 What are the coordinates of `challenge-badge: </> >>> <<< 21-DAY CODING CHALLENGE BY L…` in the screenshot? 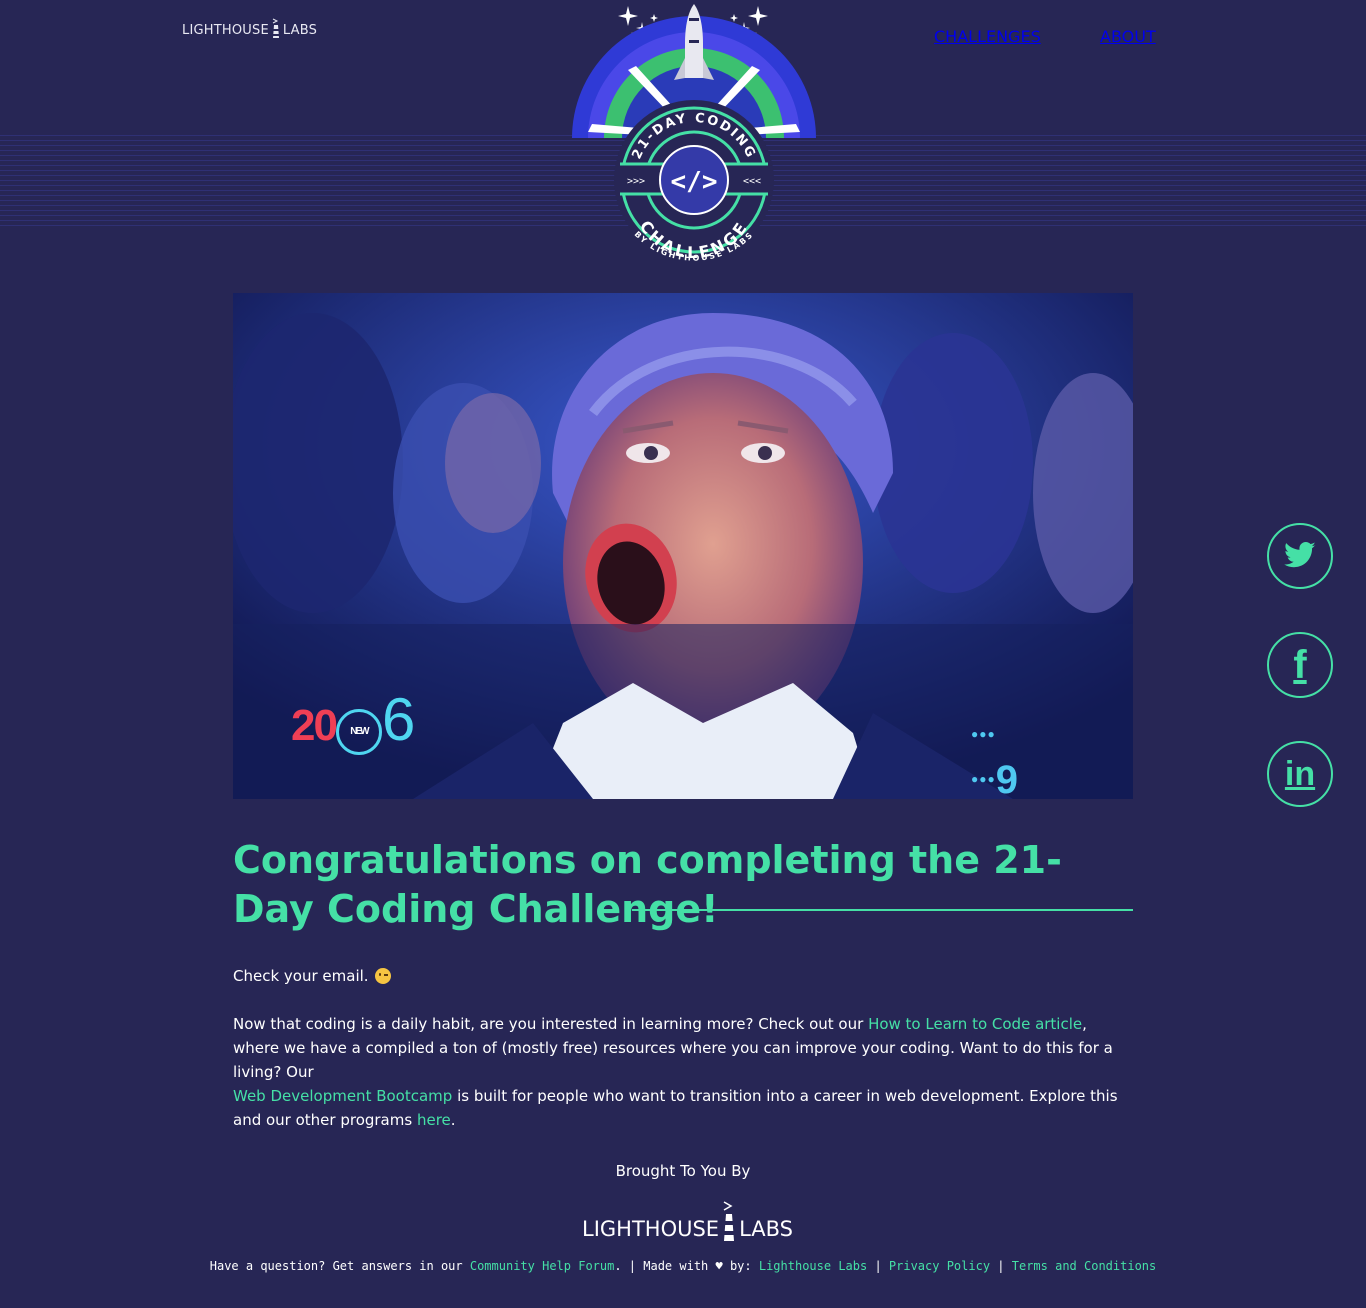 It's located at (694, 133).